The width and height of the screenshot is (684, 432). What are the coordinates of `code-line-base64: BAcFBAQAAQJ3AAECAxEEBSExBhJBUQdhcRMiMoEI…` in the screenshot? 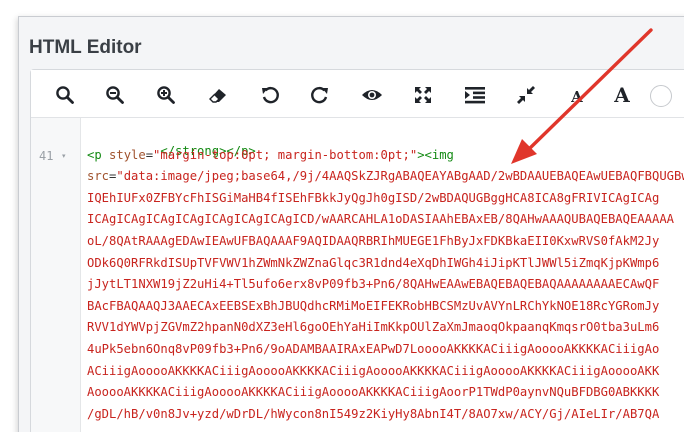 It's located at (373, 306).